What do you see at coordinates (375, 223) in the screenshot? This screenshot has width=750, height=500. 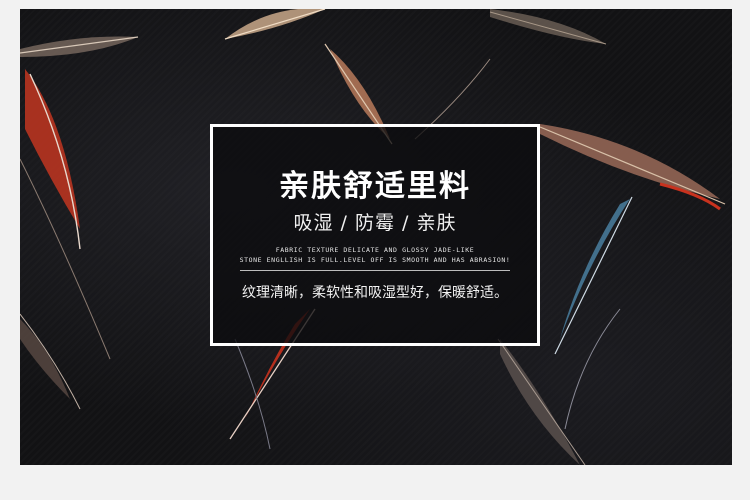 I see `card-subtitle: 吸湿 / 防霉 / 亲肤` at bounding box center [375, 223].